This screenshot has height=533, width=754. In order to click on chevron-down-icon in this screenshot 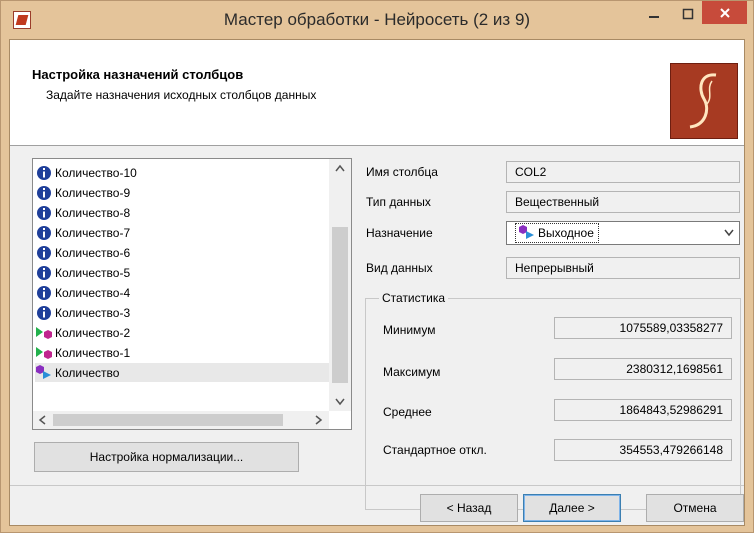, I will do `click(729, 233)`.